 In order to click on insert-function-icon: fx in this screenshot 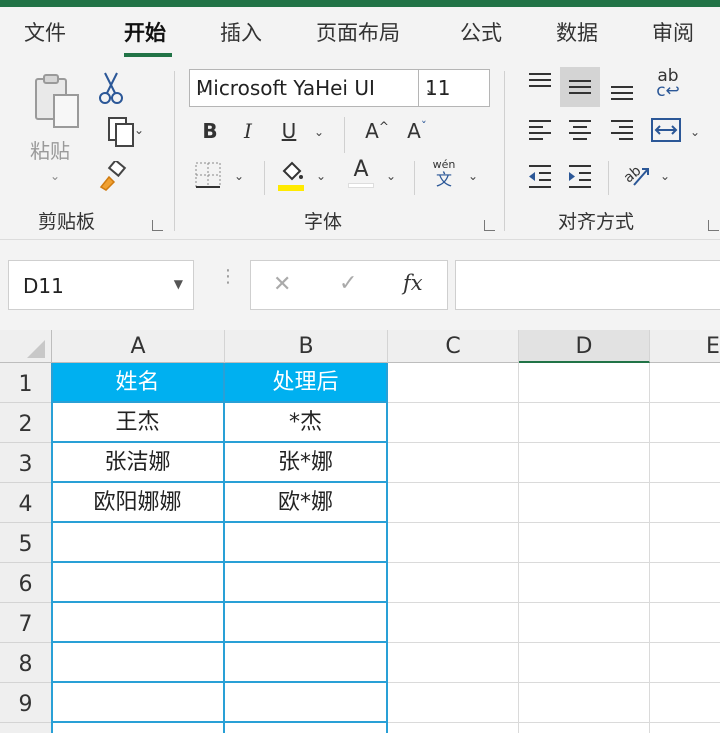, I will do `click(413, 283)`.